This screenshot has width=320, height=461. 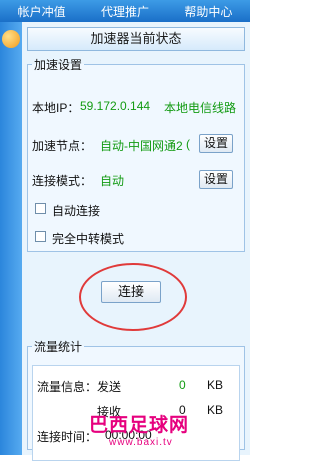 What do you see at coordinates (139, 425) in the screenshot?
I see `watermark-title: 巴西足球网` at bounding box center [139, 425].